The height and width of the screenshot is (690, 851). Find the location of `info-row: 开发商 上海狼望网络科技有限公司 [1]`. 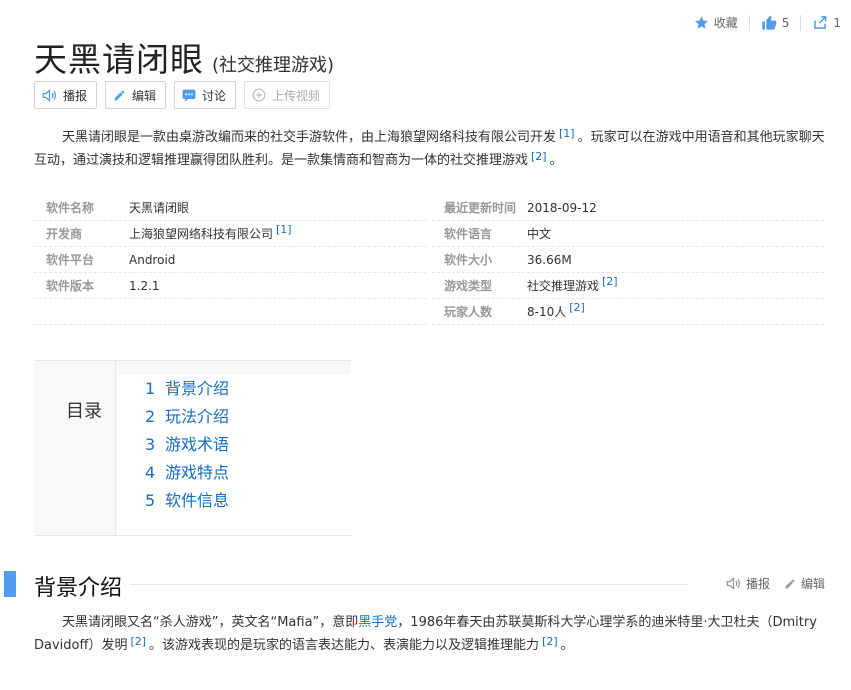

info-row: 开发商 上海狼望网络科技有限公司 [1] is located at coordinates (230, 234).